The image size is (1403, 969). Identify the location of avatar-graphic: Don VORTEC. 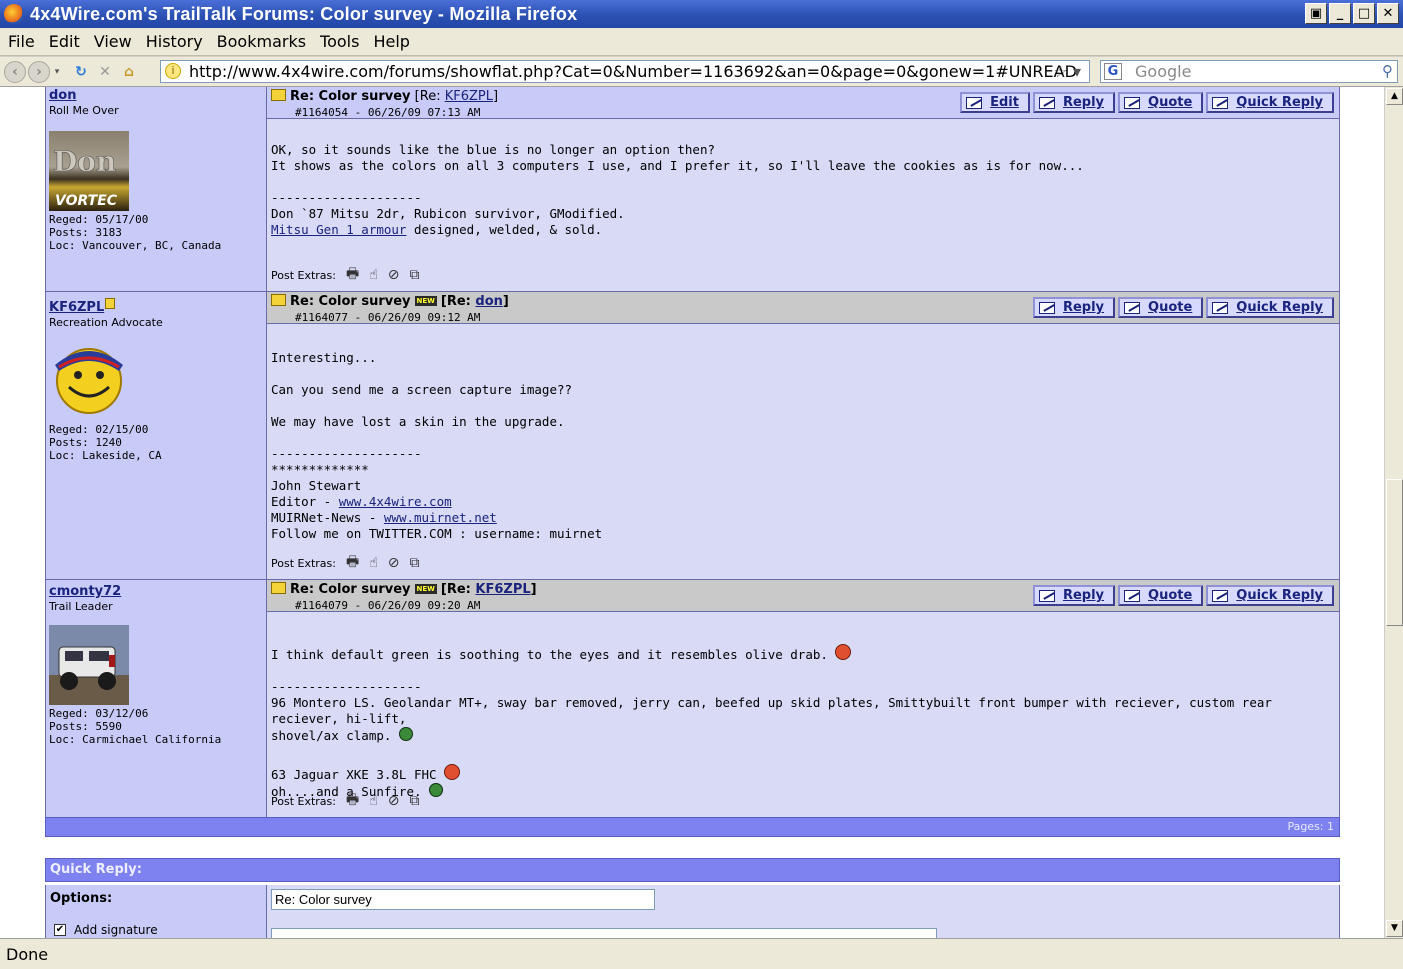
(85, 177).